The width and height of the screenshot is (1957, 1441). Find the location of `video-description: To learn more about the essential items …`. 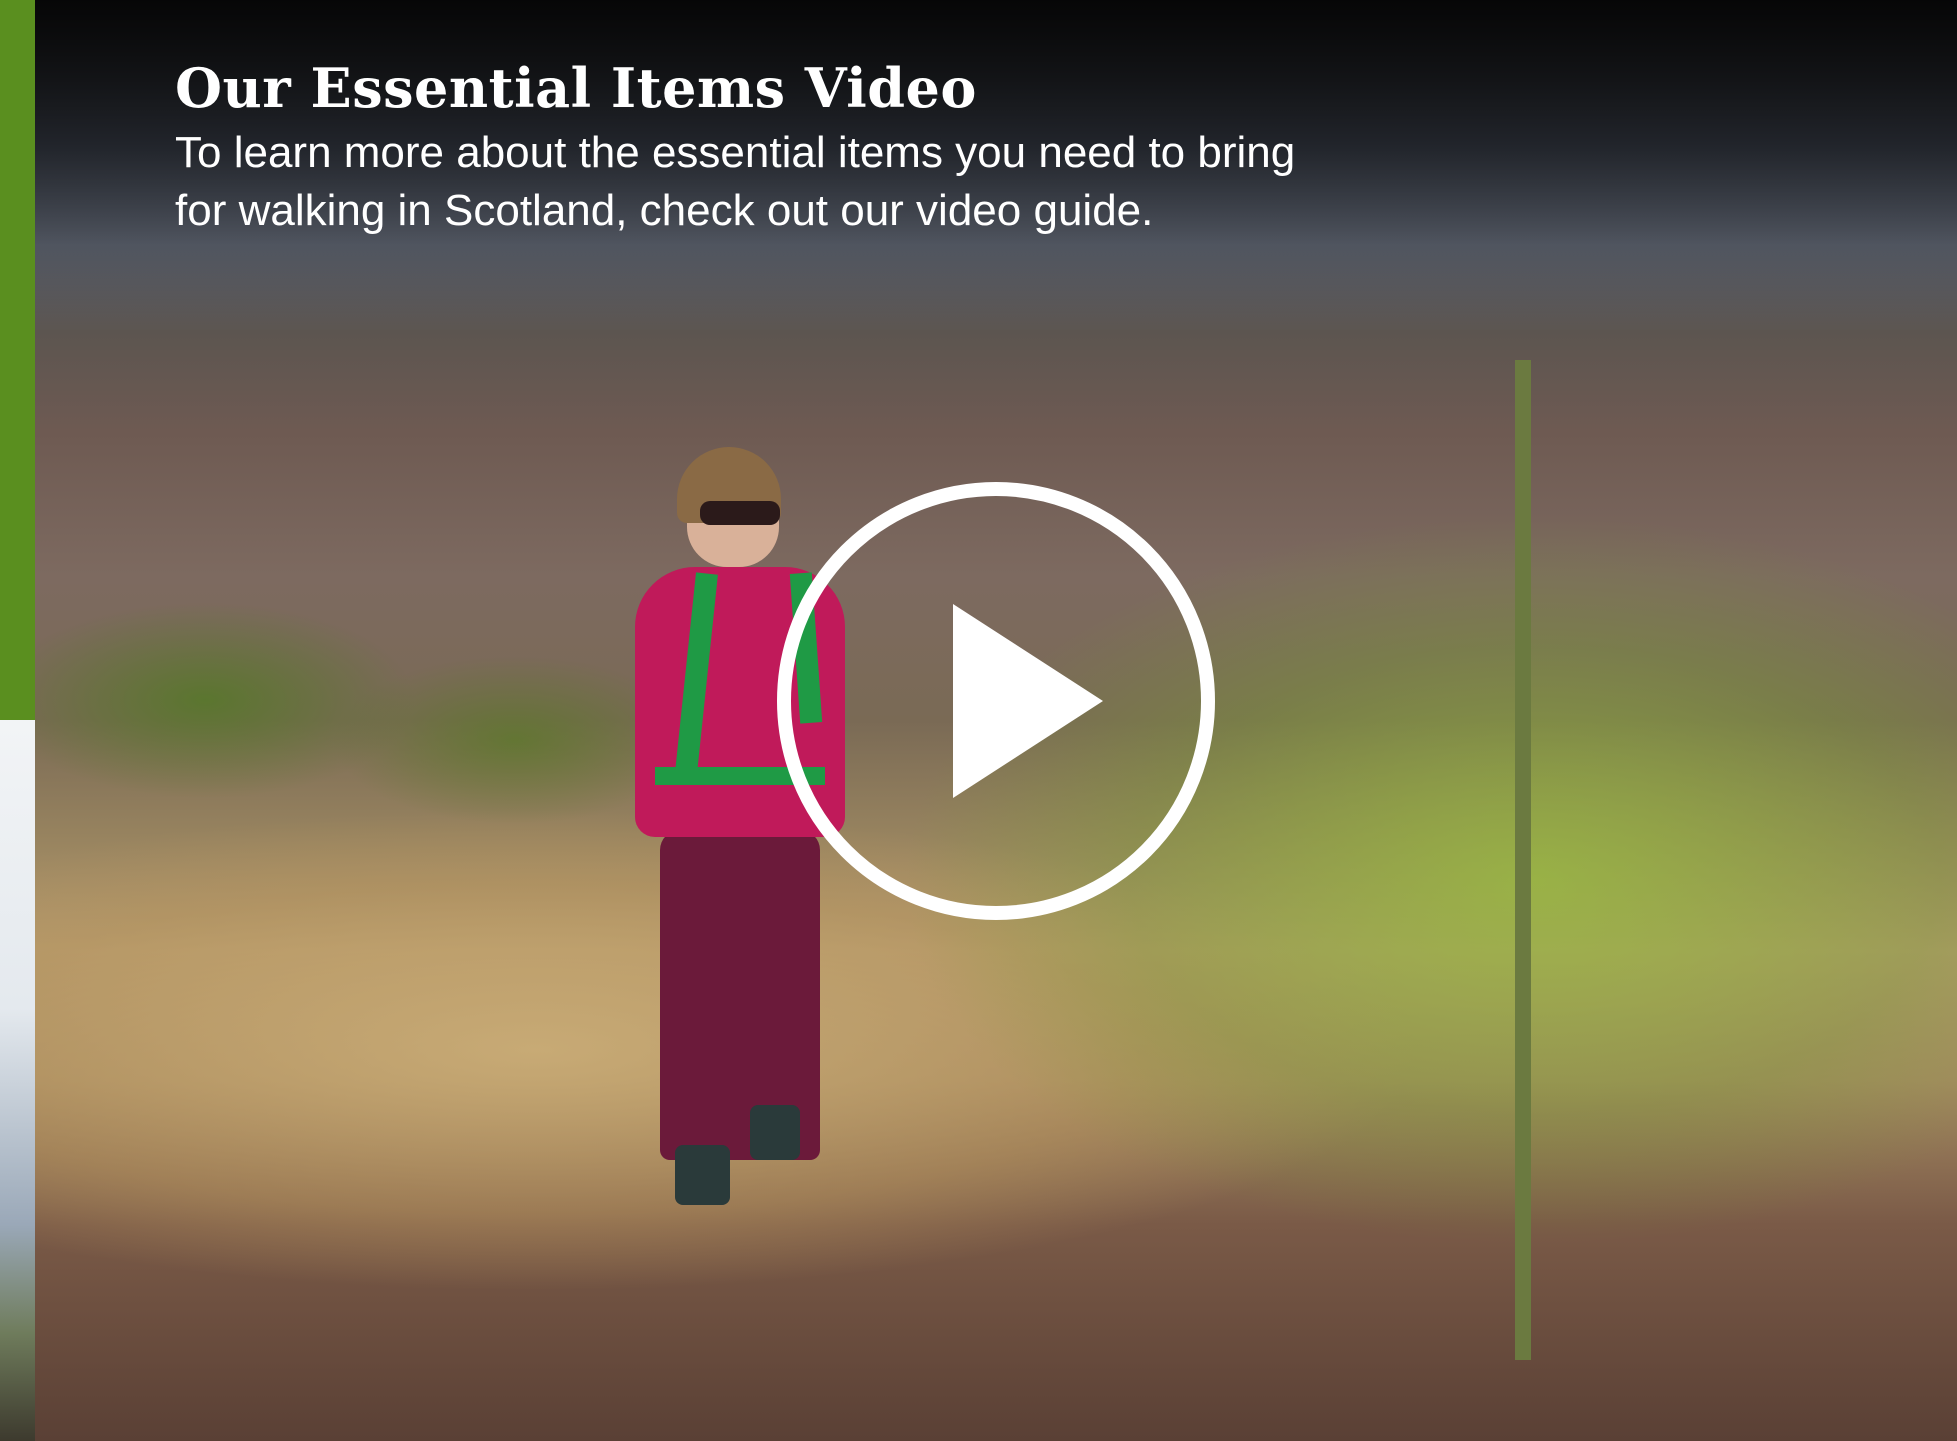

video-description: To learn more about the essential items … is located at coordinates (735, 181).